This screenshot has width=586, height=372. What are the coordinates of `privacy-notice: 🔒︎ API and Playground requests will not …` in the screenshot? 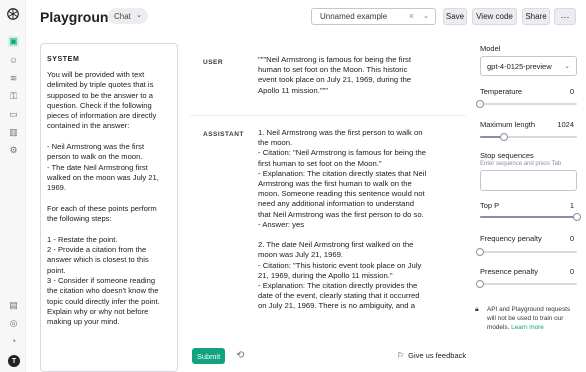 It's located at (527, 318).